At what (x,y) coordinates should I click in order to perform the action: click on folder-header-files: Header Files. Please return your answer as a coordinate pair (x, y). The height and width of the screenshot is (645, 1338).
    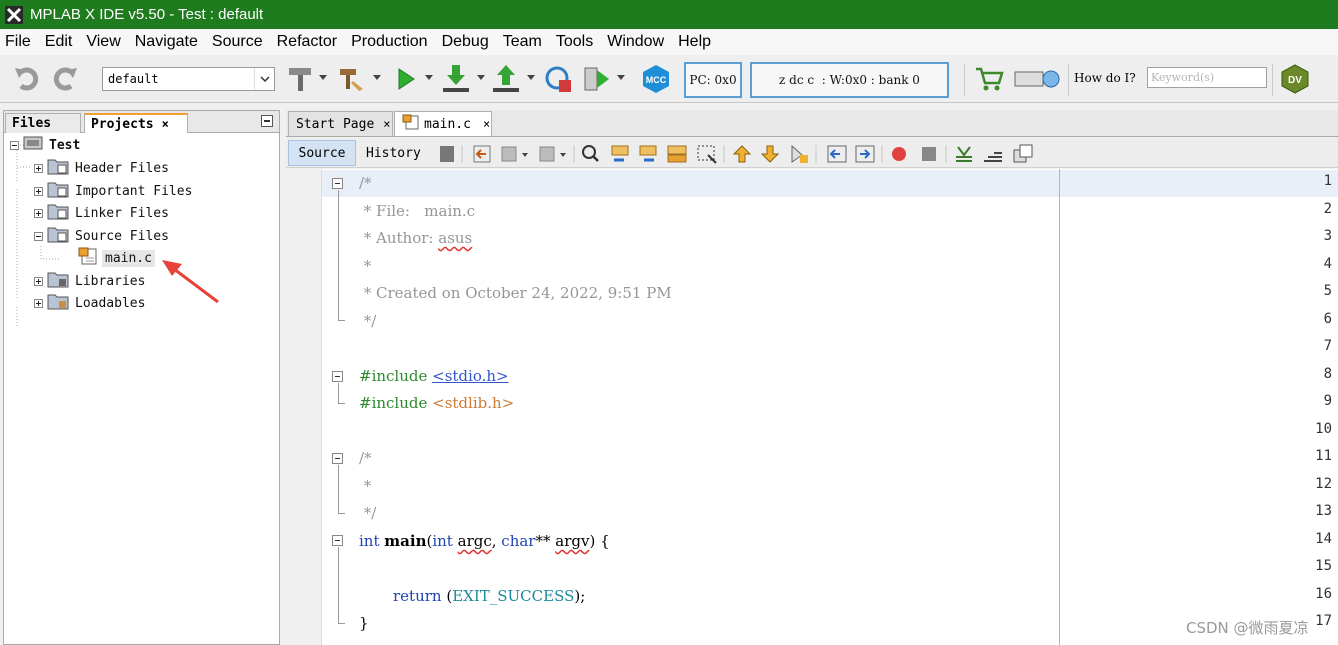
    Looking at the image, I should click on (101, 168).